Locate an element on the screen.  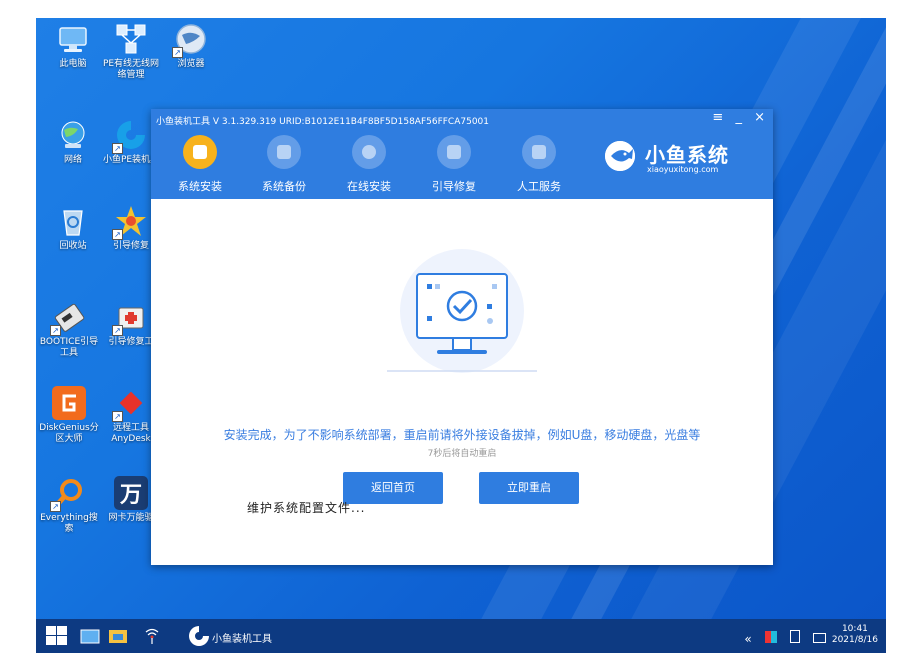
desktop-icon-bootice: ↗ BOOTICE引导工具 is located at coordinates (69, 329).